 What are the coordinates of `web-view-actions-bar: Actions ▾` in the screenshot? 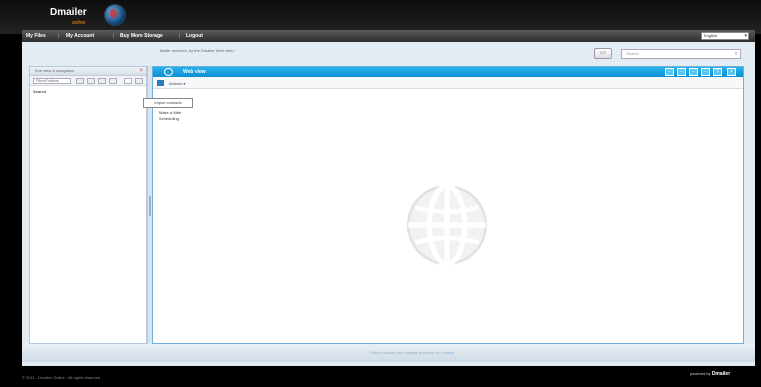 It's located at (448, 83).